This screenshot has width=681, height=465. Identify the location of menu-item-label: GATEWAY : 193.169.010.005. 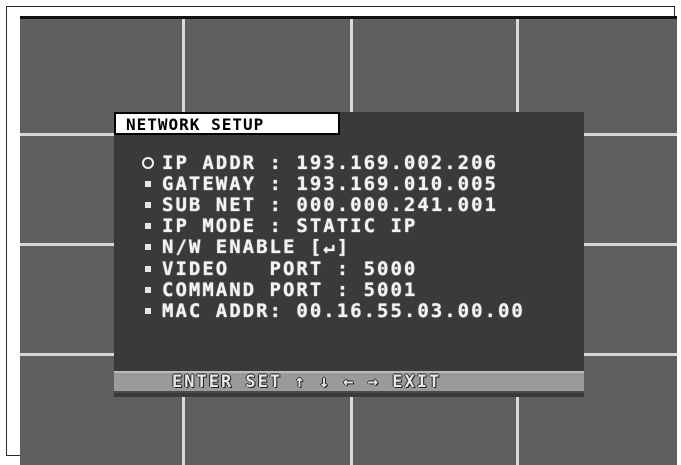
(330, 183).